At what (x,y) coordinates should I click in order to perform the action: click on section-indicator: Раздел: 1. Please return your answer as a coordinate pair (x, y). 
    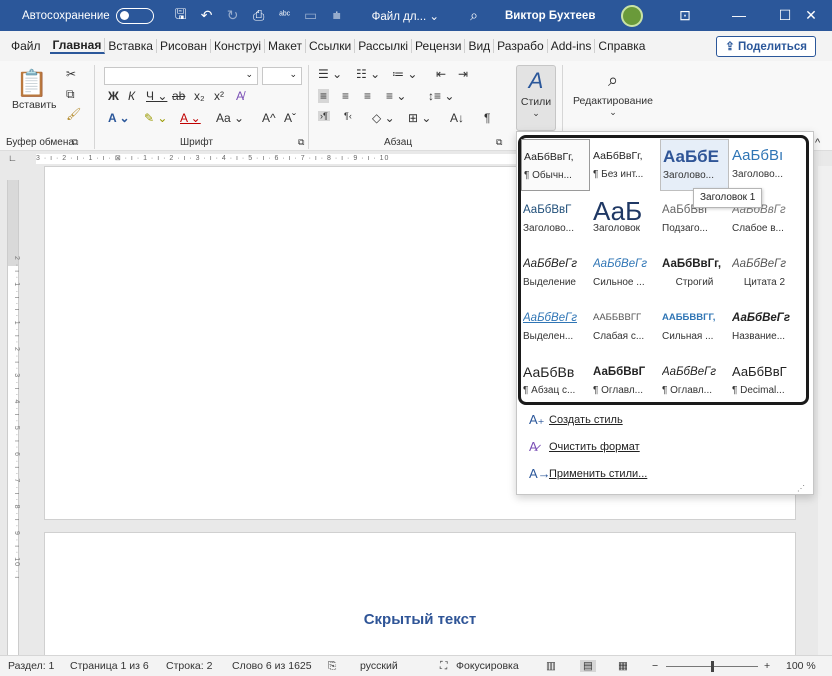
    Looking at the image, I should click on (31, 666).